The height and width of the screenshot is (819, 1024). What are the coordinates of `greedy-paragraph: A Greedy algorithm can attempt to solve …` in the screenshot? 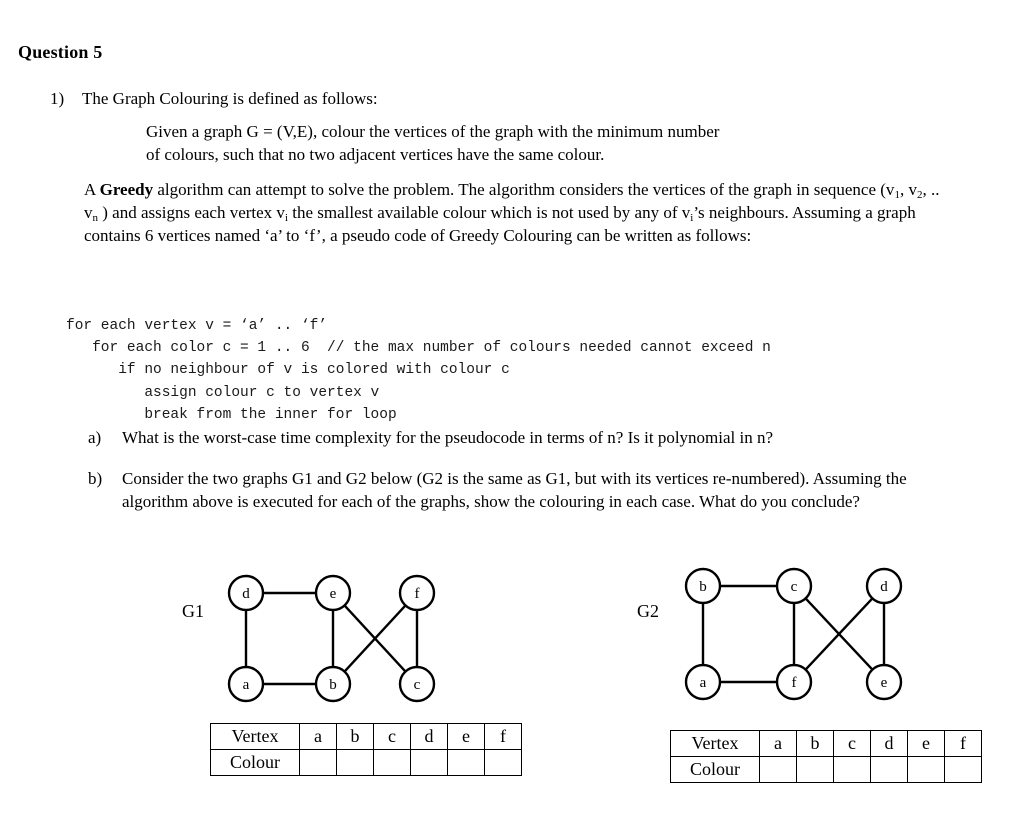 It's located at (514, 213).